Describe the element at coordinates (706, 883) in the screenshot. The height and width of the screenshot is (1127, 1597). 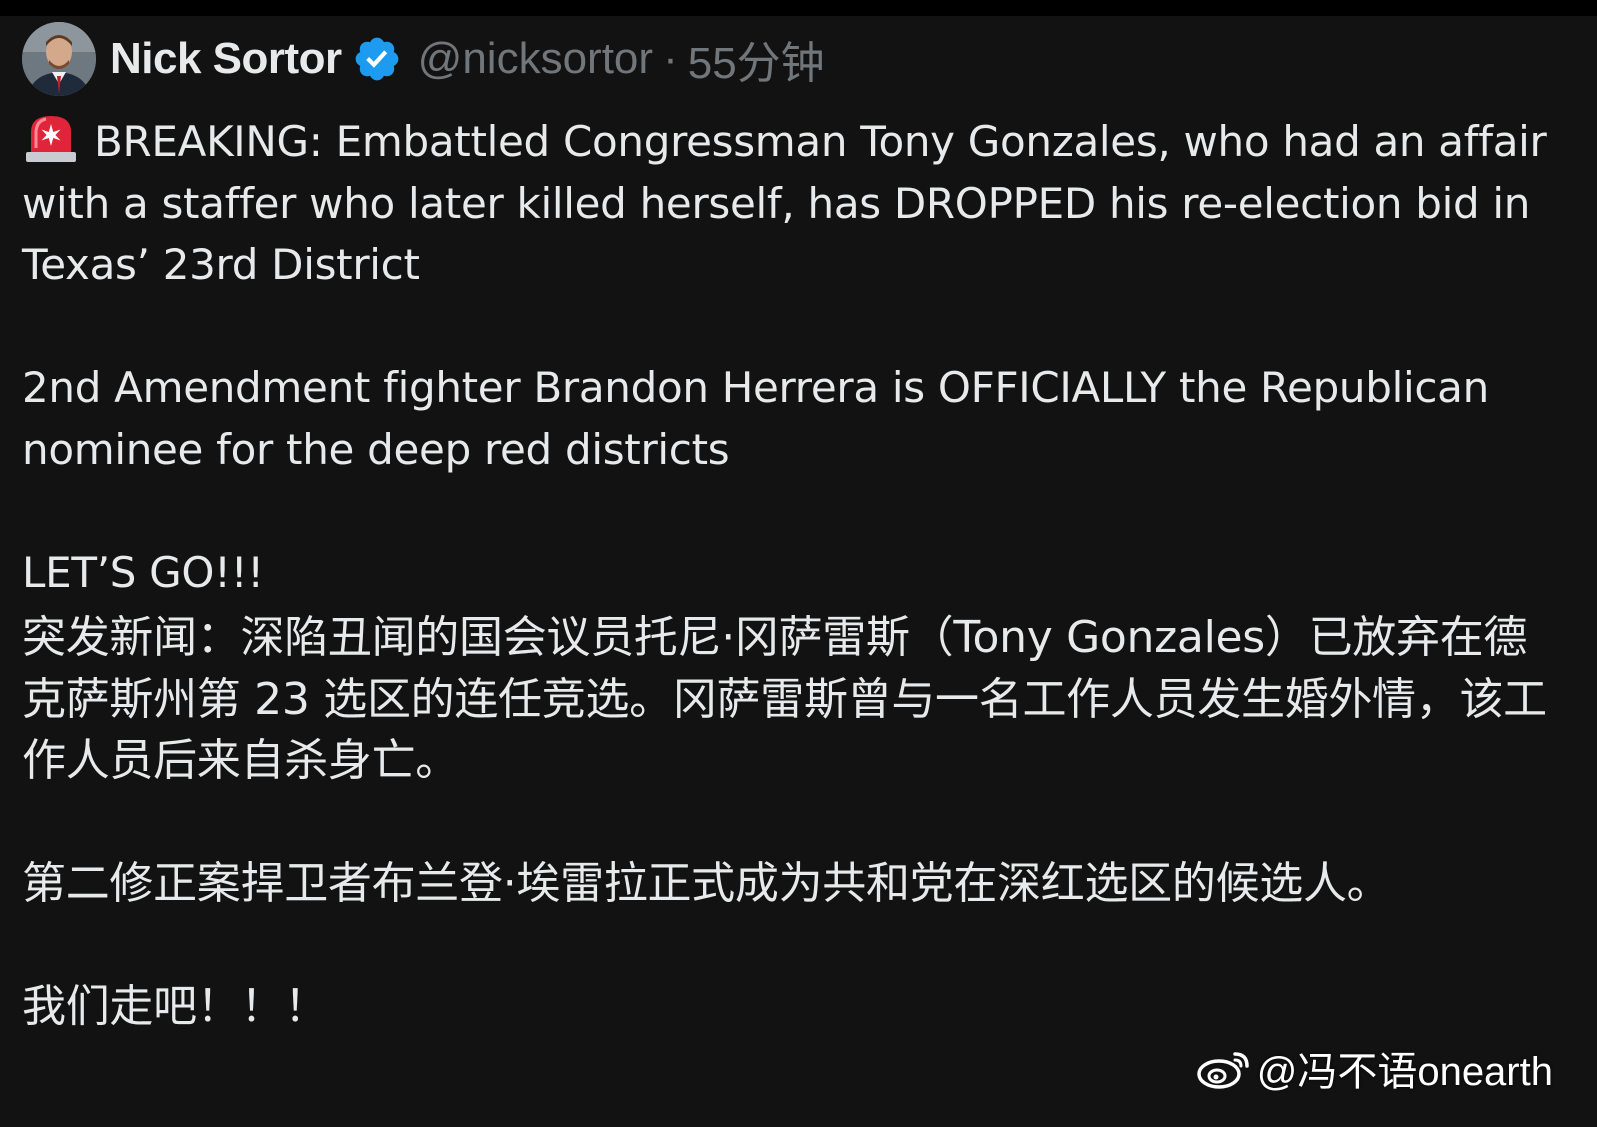
I see `translation-paragraph-nominee: 第二修正案捍卫者布兰登·埃雷拉正式成为共和党在深红选区的候选人。` at that location.